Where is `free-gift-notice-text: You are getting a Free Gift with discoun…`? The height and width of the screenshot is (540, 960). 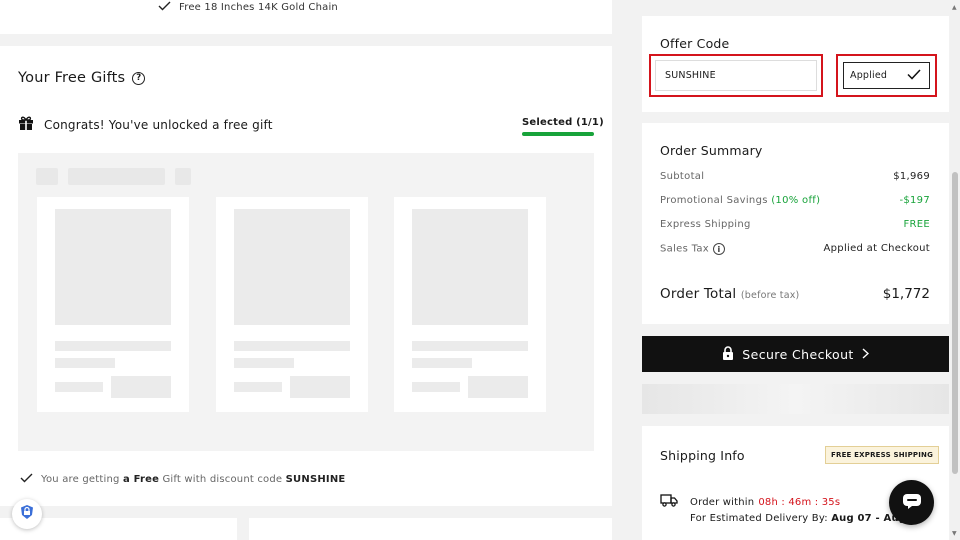 free-gift-notice-text: You are getting a Free Gift with discoun… is located at coordinates (193, 479).